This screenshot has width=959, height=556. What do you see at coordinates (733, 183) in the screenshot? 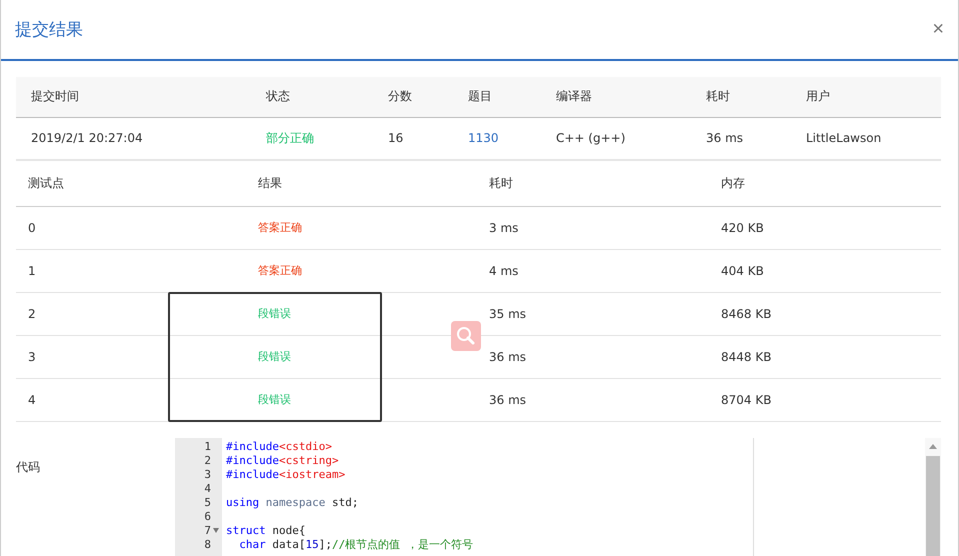
I see `column-header: 内存` at bounding box center [733, 183].